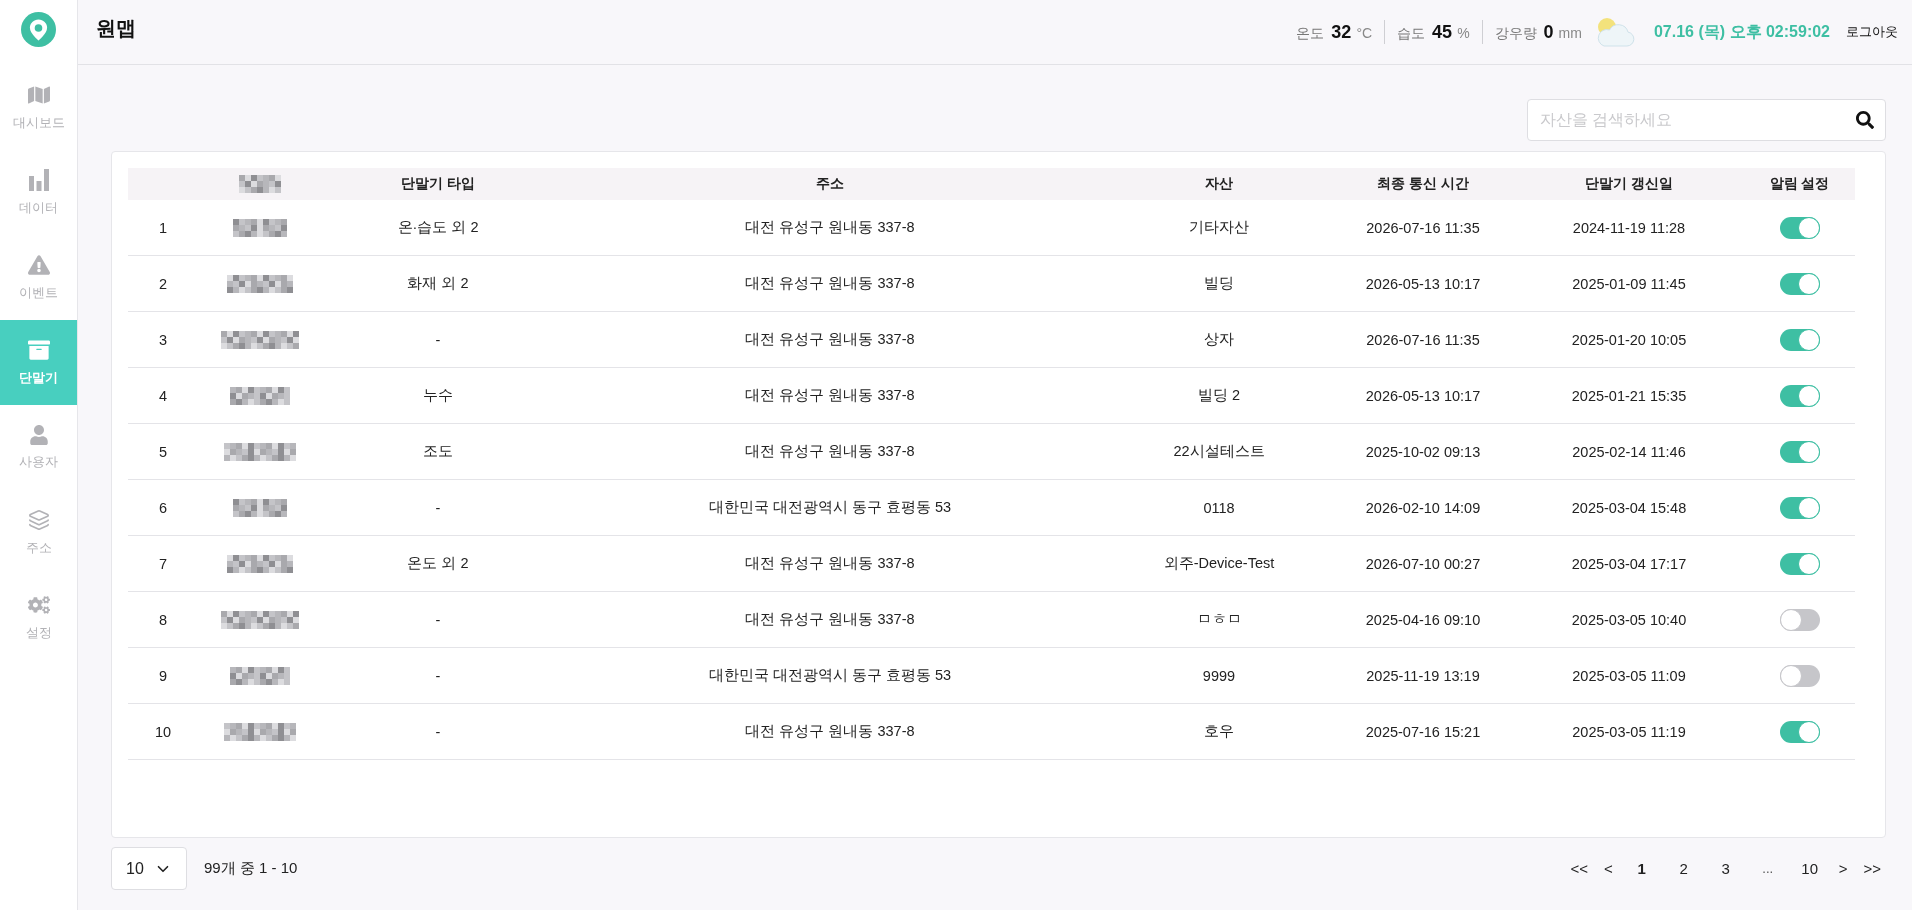 The image size is (1912, 910). I want to click on table-cell: 2025-03-05 10:40, so click(1629, 619).